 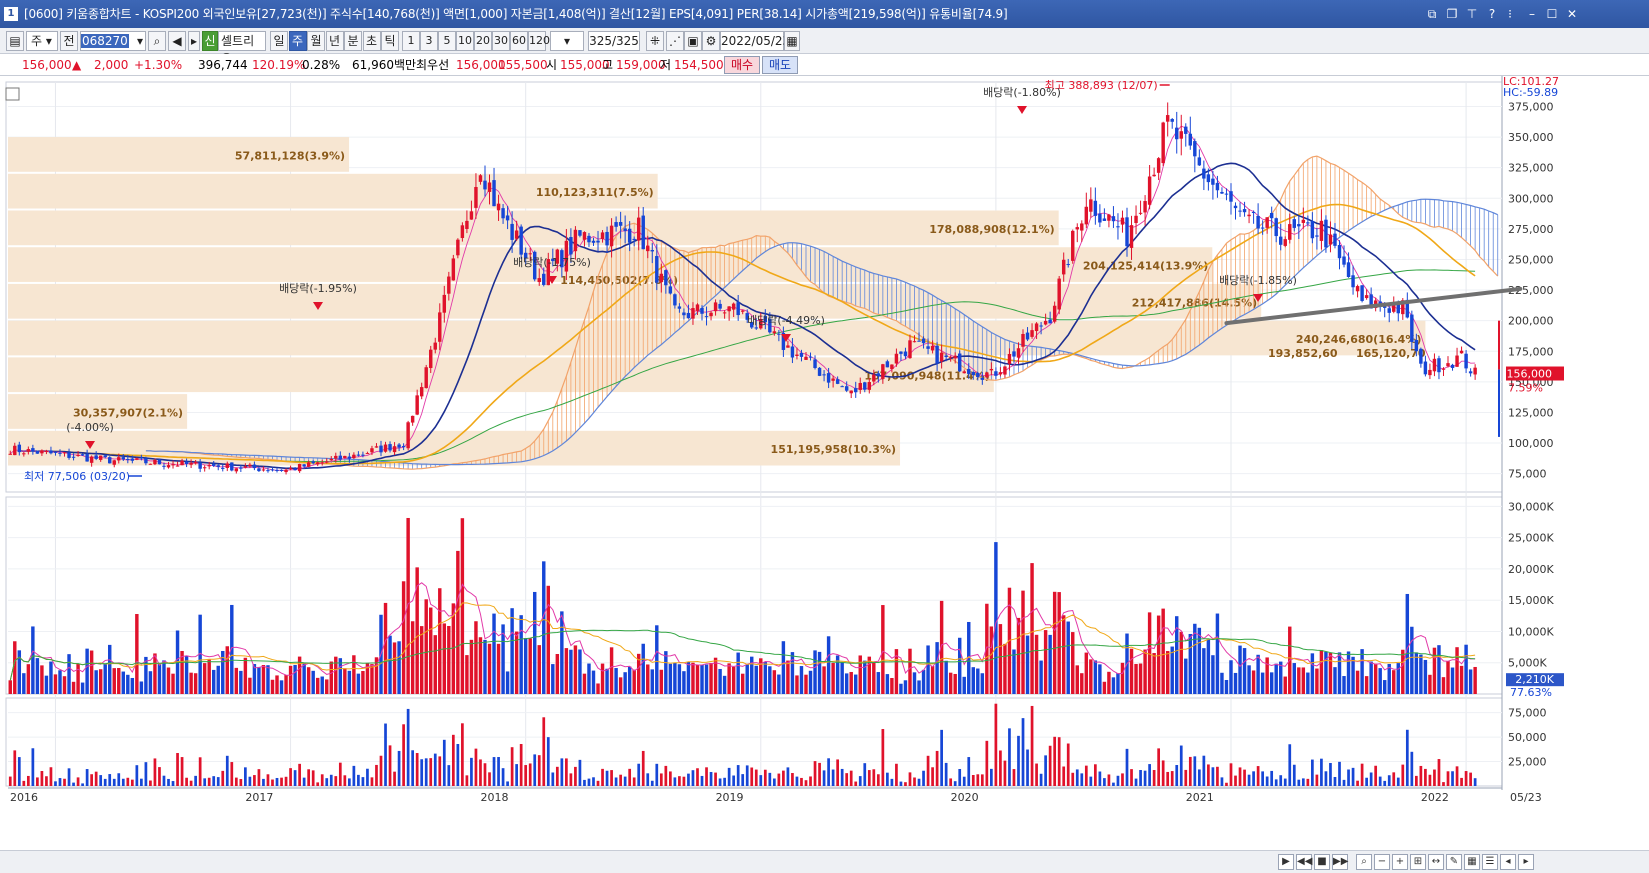 I want to click on date-field: 2022/05/23, so click(x=755, y=41).